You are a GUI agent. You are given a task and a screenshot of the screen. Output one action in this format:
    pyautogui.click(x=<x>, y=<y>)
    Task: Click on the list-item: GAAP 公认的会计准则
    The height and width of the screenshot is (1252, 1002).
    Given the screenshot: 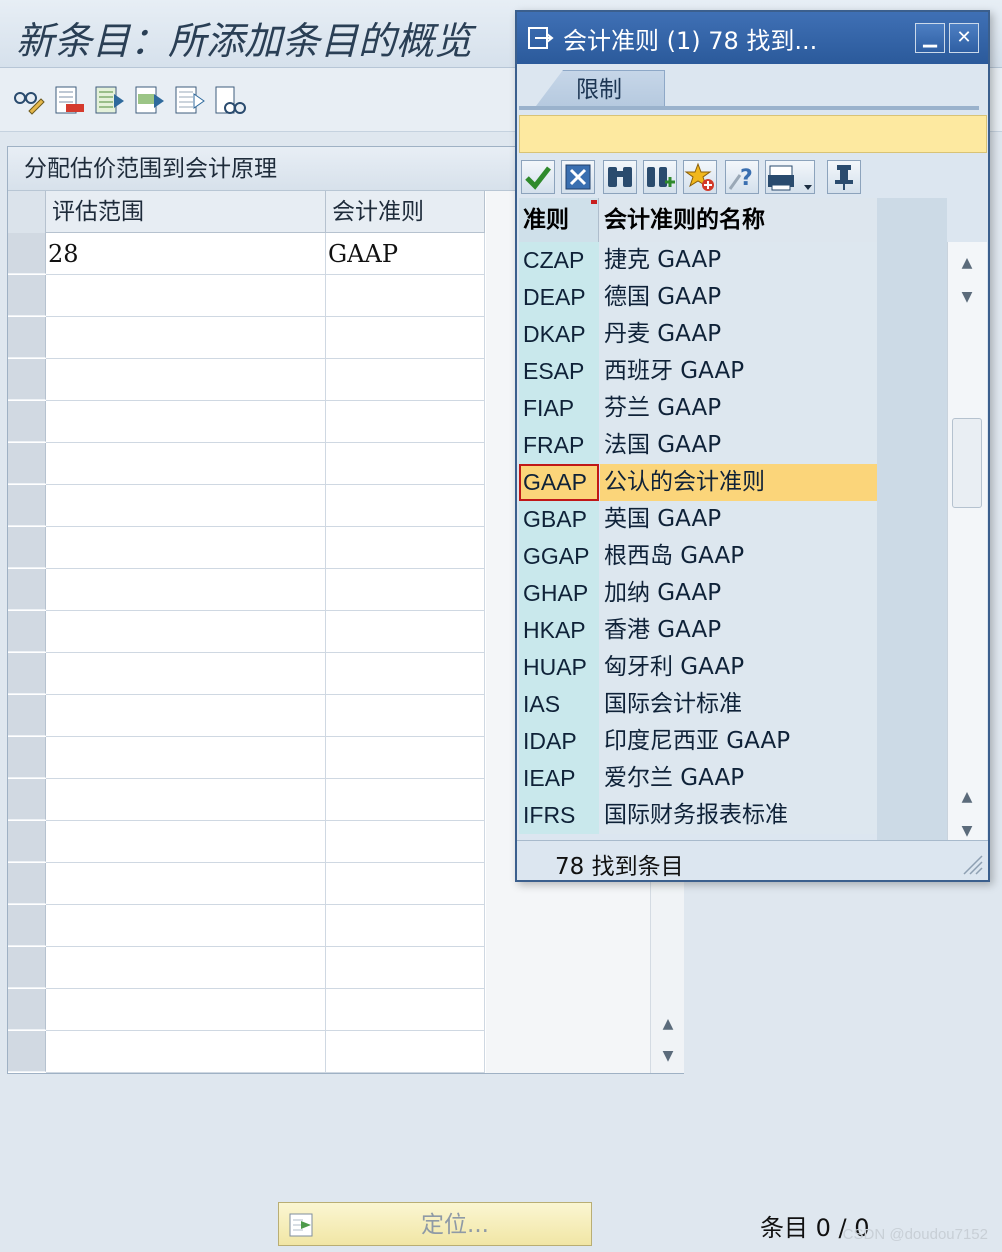 What is the action you would take?
    pyautogui.click(x=698, y=482)
    